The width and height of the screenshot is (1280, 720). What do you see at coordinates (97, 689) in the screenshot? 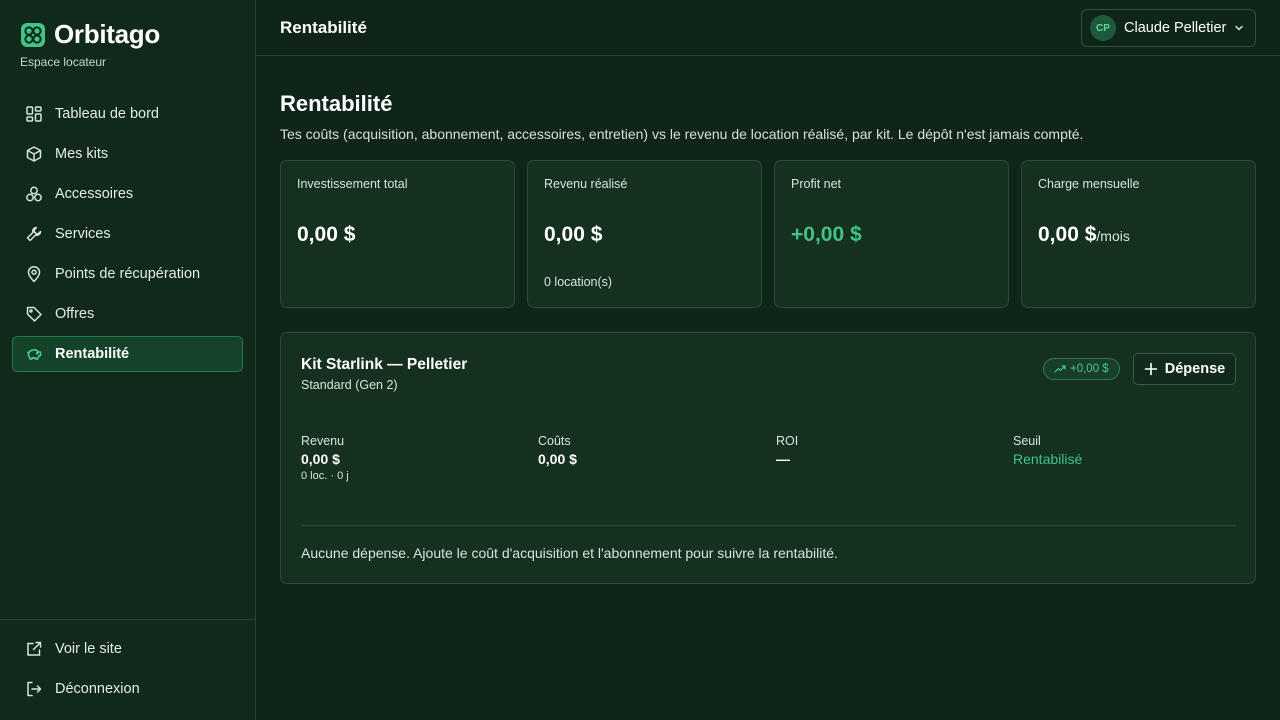
I see `sidebar-item-label: Déconnexion` at bounding box center [97, 689].